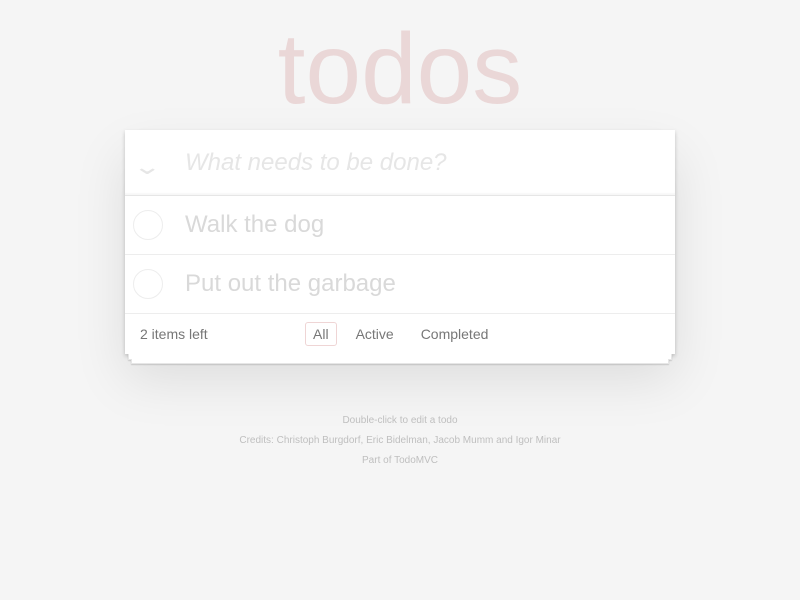  I want to click on edit-hint-text: Double-click to edit a todo, so click(400, 420).